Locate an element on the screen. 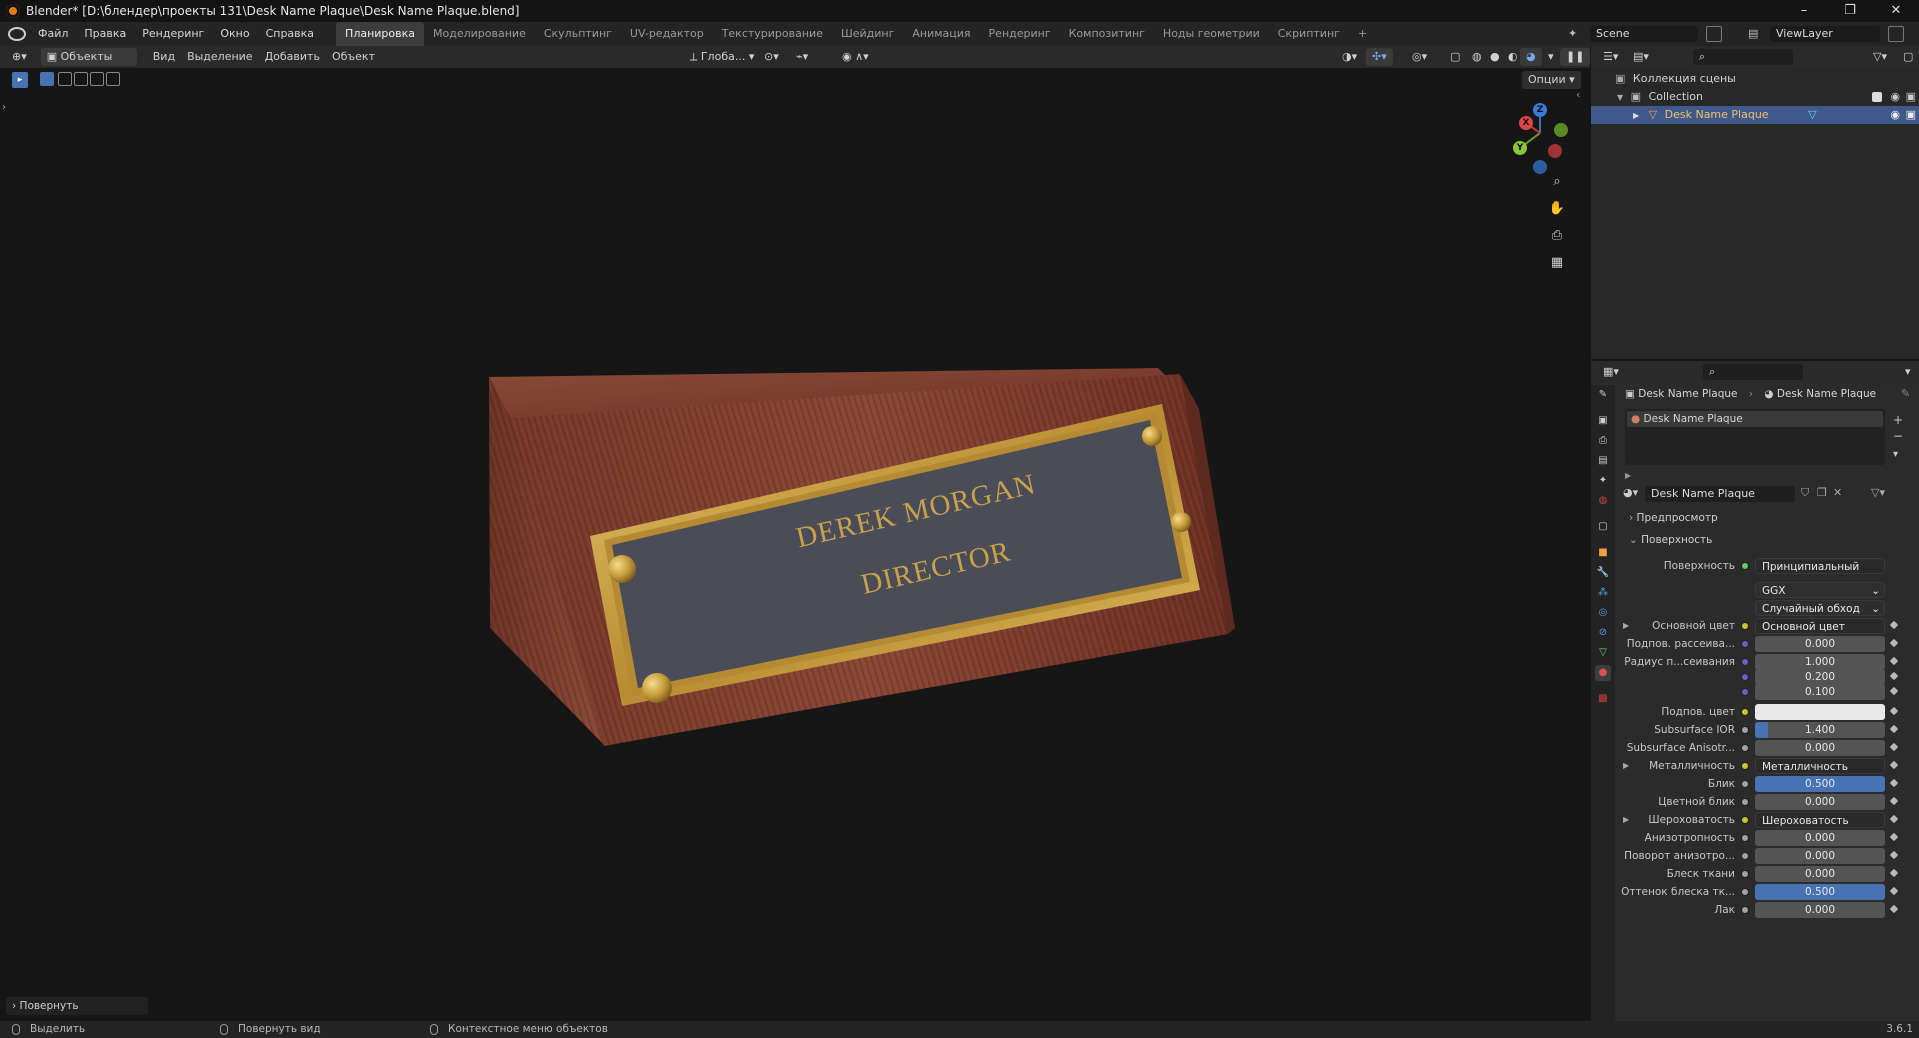  last-operator-panel: › Повернуть is located at coordinates (77, 1006).